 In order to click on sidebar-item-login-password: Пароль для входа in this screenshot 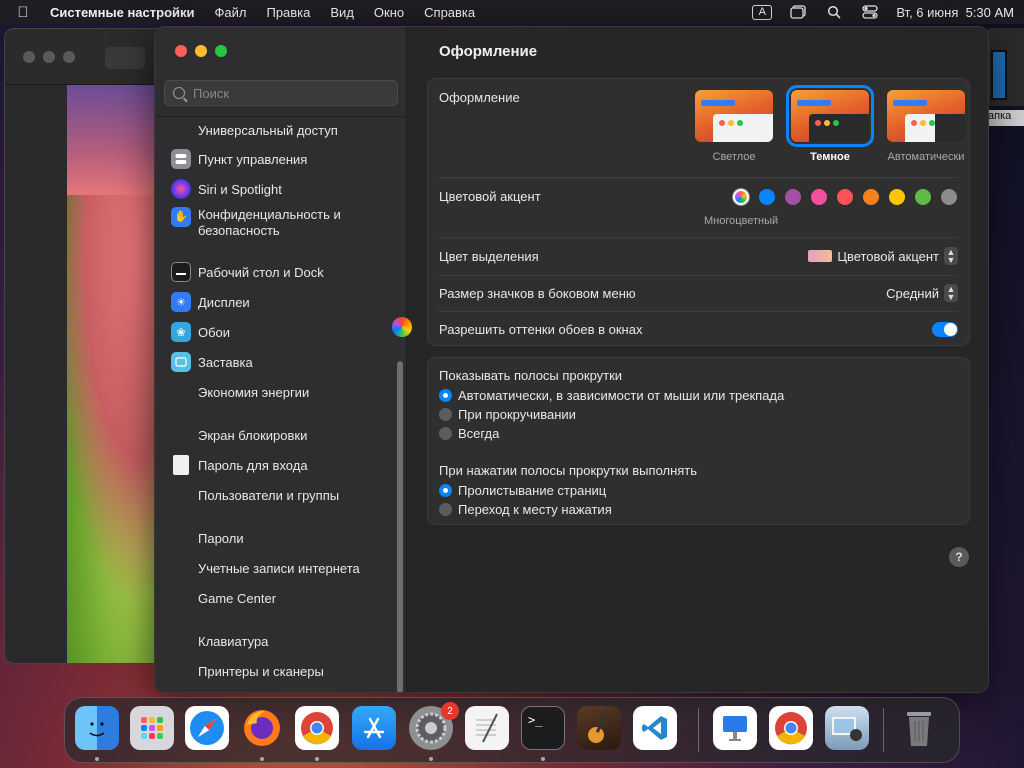, I will do `click(281, 465)`.